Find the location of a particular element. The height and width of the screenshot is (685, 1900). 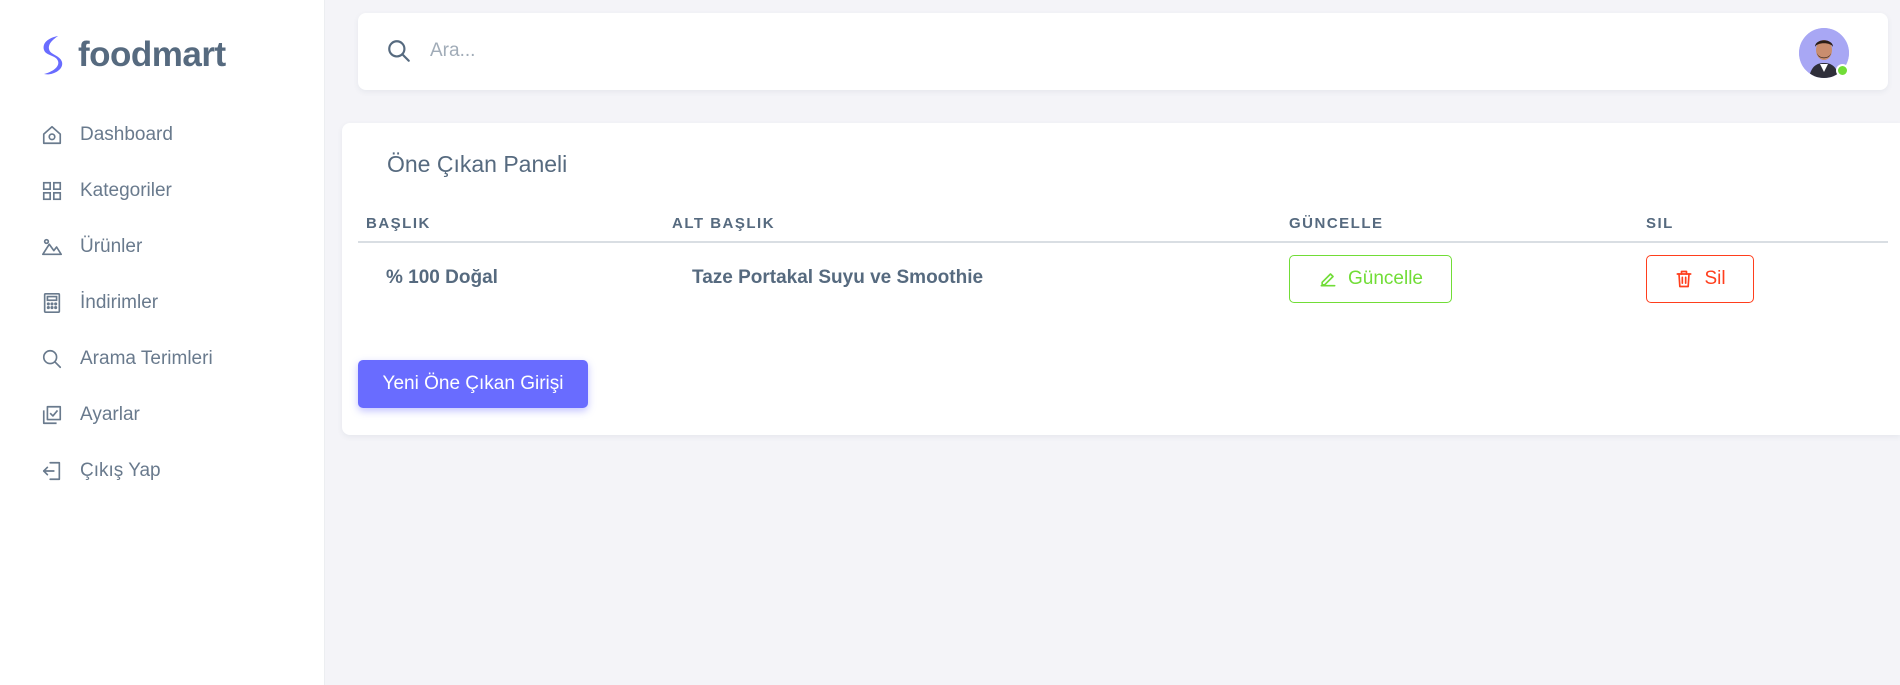

page-title: Öne Çıkan Paneli is located at coordinates (477, 164).